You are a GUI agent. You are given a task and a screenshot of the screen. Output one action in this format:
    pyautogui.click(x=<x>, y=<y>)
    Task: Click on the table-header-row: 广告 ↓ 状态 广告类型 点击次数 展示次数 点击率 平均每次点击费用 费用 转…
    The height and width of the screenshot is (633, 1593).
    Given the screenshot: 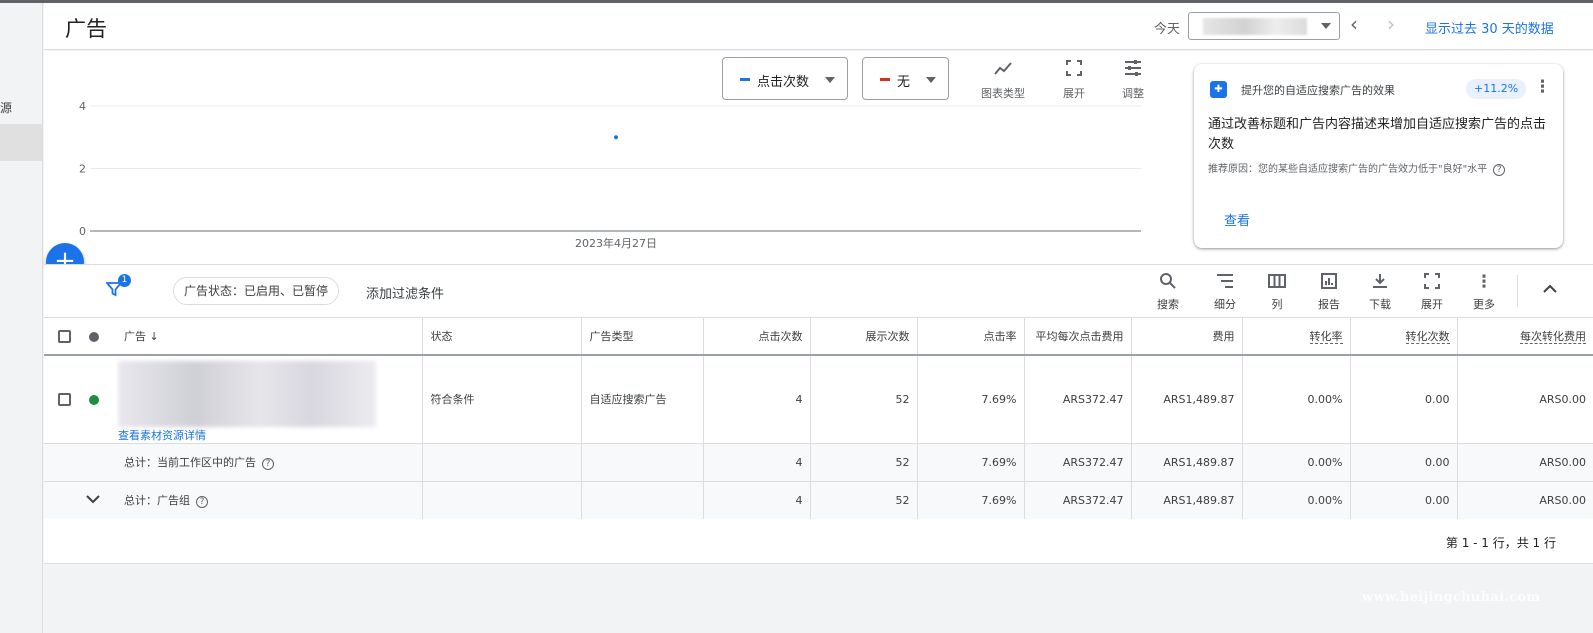 What is the action you would take?
    pyautogui.click(x=818, y=337)
    